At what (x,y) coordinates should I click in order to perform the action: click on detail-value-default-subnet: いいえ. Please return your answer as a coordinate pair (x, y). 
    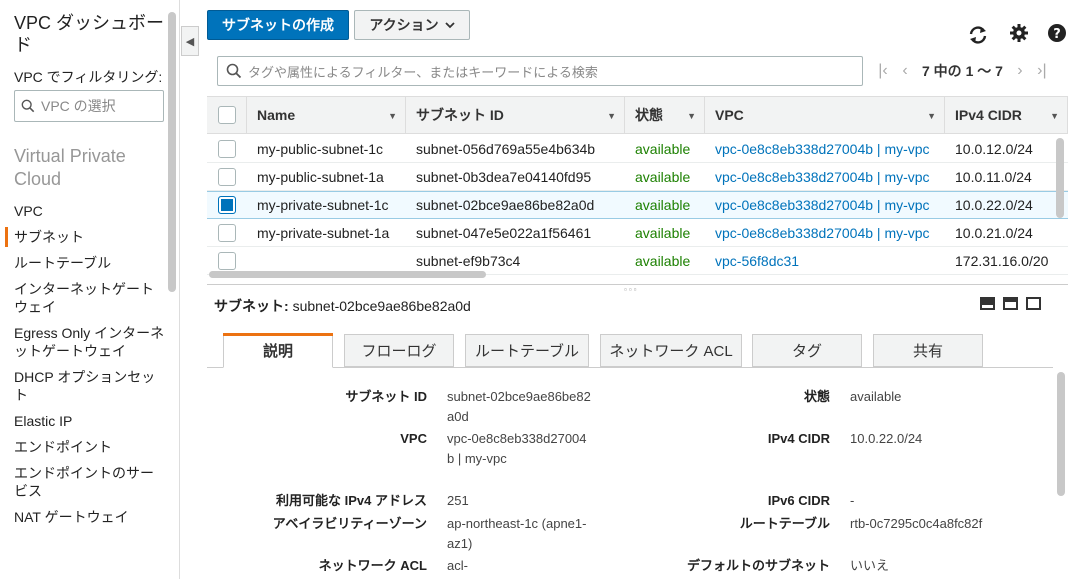
    Looking at the image, I should click on (870, 565).